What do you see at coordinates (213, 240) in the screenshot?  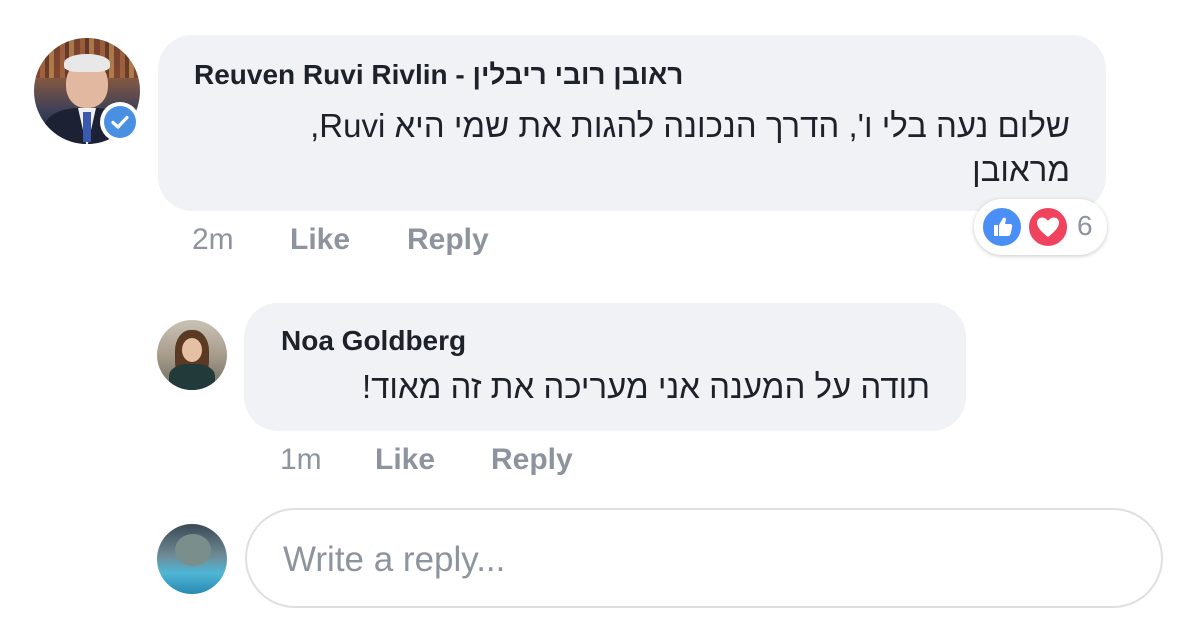 I see `comment-timestamp: 2m` at bounding box center [213, 240].